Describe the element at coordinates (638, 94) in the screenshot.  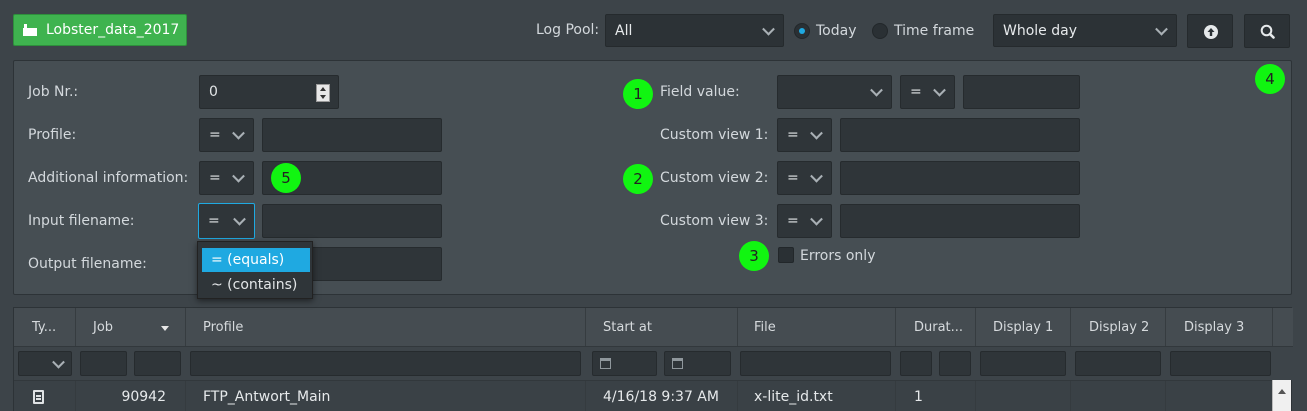
I see `annotation-marker-1: 1` at that location.